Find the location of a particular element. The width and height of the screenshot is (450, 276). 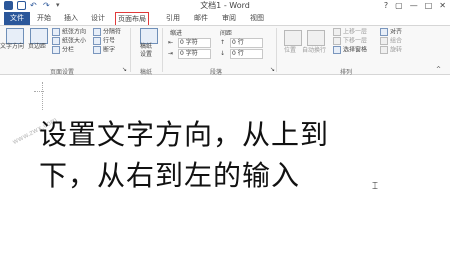

columns-icon is located at coordinates (56, 50).